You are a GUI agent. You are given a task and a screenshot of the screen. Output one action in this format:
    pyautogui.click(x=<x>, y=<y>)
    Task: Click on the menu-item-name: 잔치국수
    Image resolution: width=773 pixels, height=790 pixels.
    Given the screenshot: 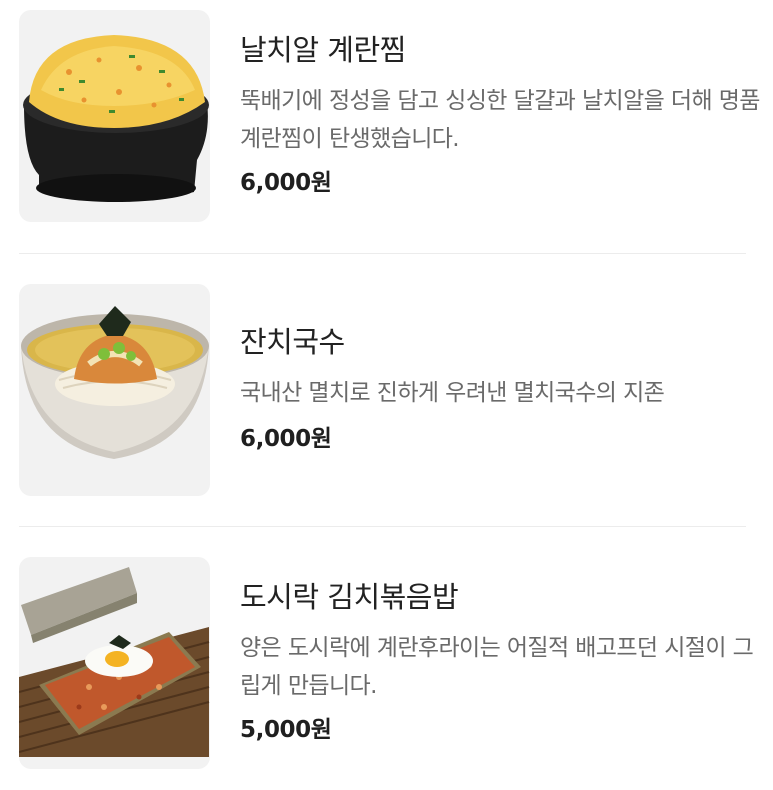 What is the action you would take?
    pyautogui.click(x=292, y=342)
    